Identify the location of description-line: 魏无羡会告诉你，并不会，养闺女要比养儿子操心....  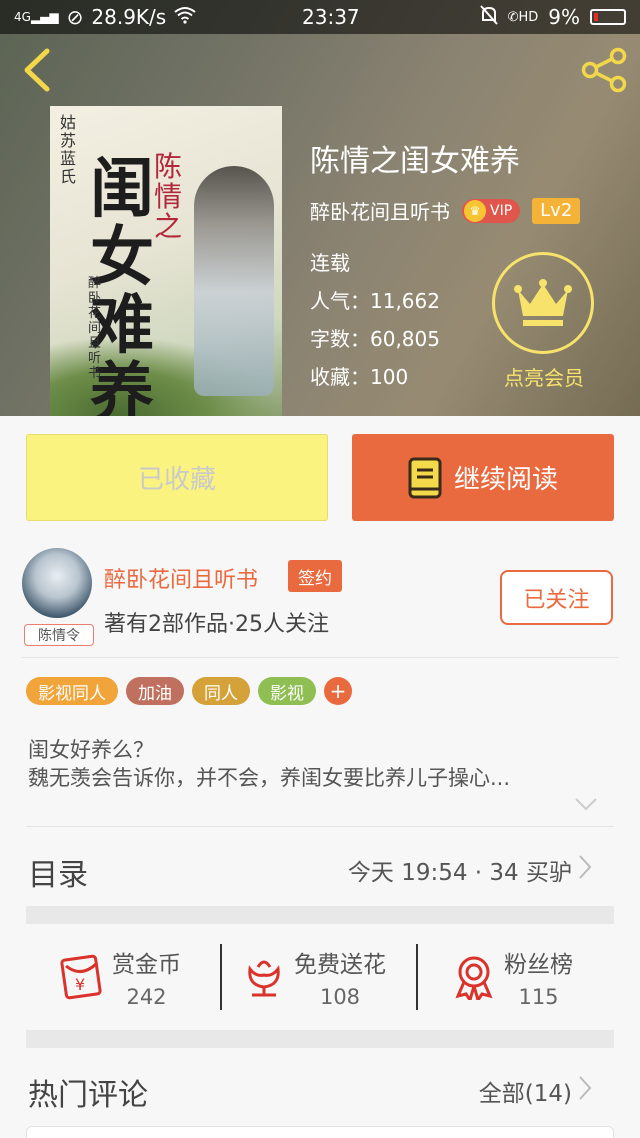
(269, 778).